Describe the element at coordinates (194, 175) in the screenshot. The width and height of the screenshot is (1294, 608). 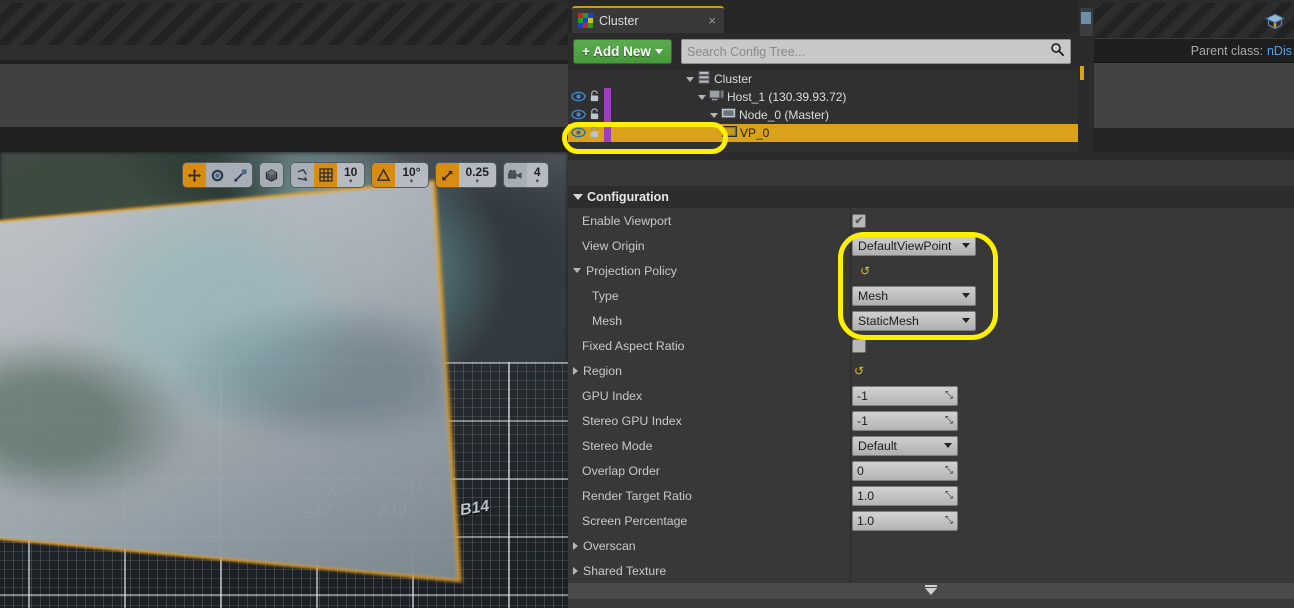
I see `move-gizmo-icon` at that location.